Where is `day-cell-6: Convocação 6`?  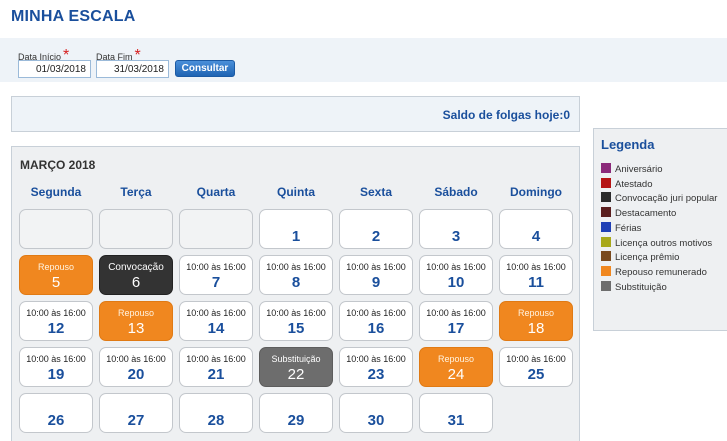 day-cell-6: Convocação 6 is located at coordinates (136, 275).